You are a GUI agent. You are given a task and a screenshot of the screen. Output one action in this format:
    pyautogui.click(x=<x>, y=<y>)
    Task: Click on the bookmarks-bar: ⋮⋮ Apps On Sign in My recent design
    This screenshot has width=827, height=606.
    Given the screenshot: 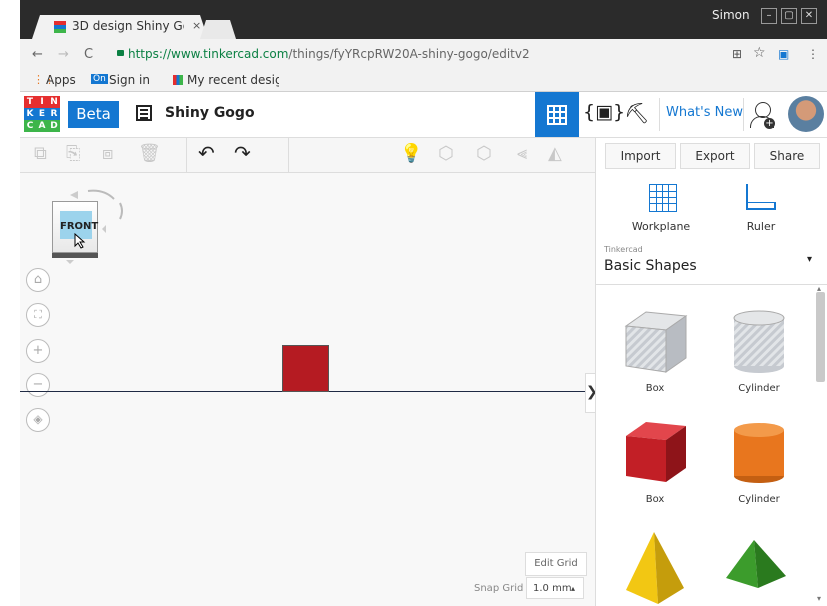 What is the action you would take?
    pyautogui.click(x=423, y=81)
    